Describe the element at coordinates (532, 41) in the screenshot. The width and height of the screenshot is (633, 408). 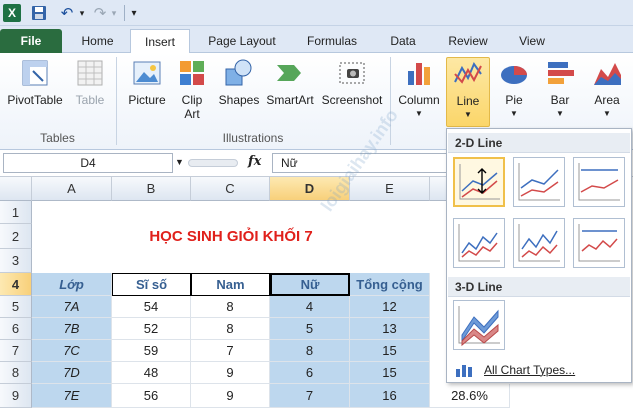
I see `tab-view: View` at that location.